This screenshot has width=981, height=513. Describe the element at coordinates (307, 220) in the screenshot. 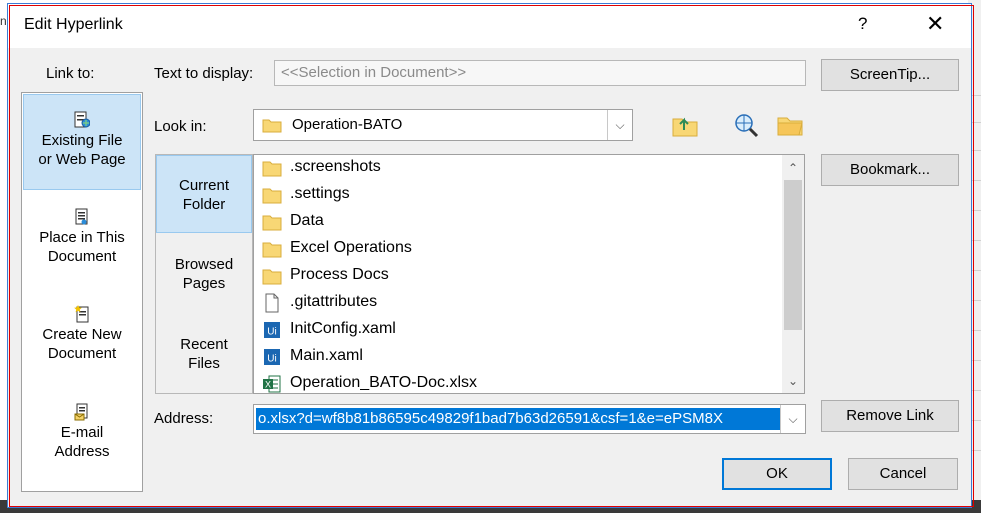

I see `file-name: Data` at that location.